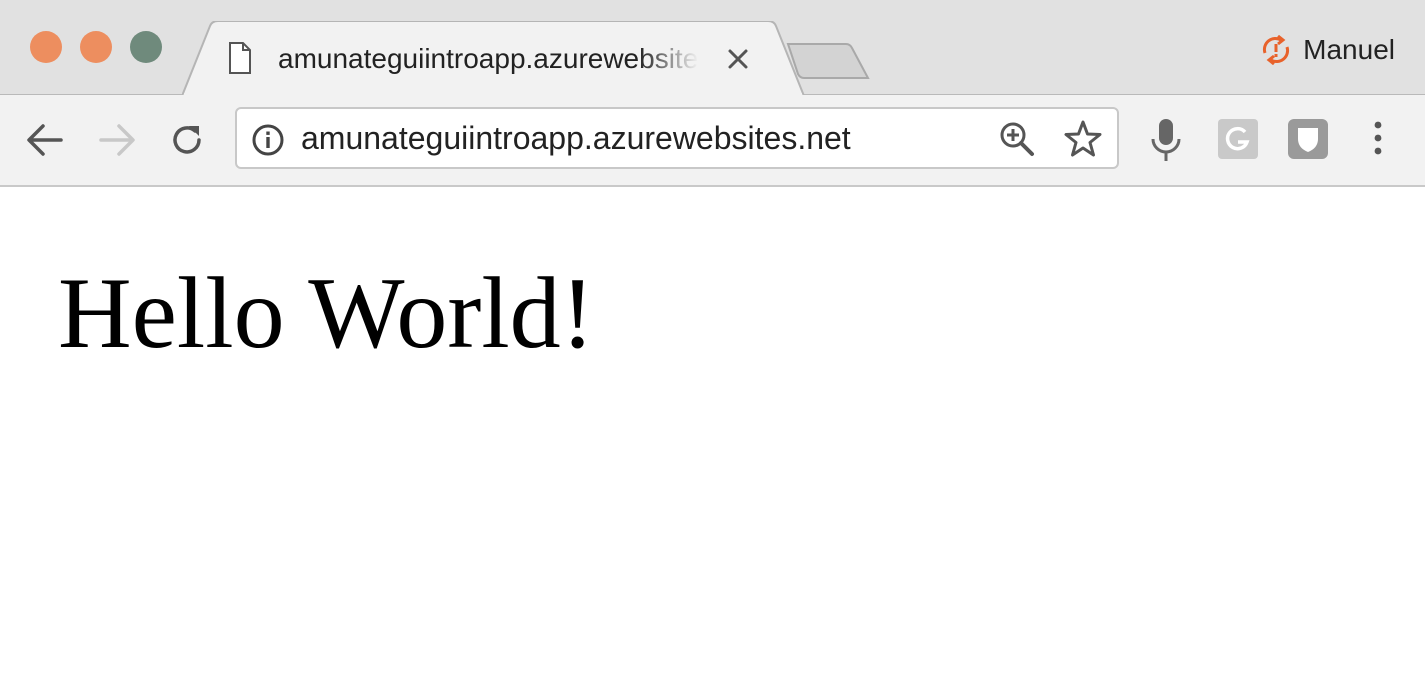 This screenshot has width=1425, height=687. I want to click on profile-button: Manuel, so click(1327, 50).